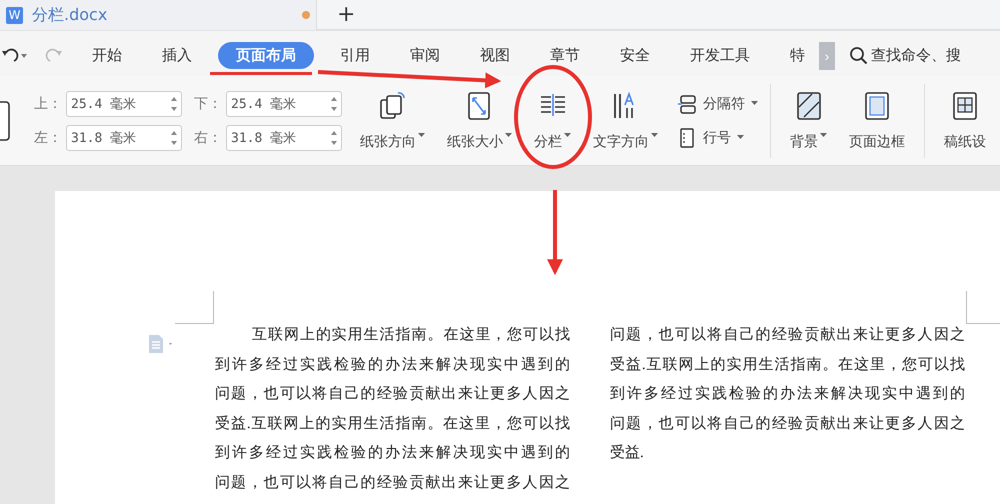 The height and width of the screenshot is (504, 1000). I want to click on document-tab: W 分栏.docx, so click(158, 15).